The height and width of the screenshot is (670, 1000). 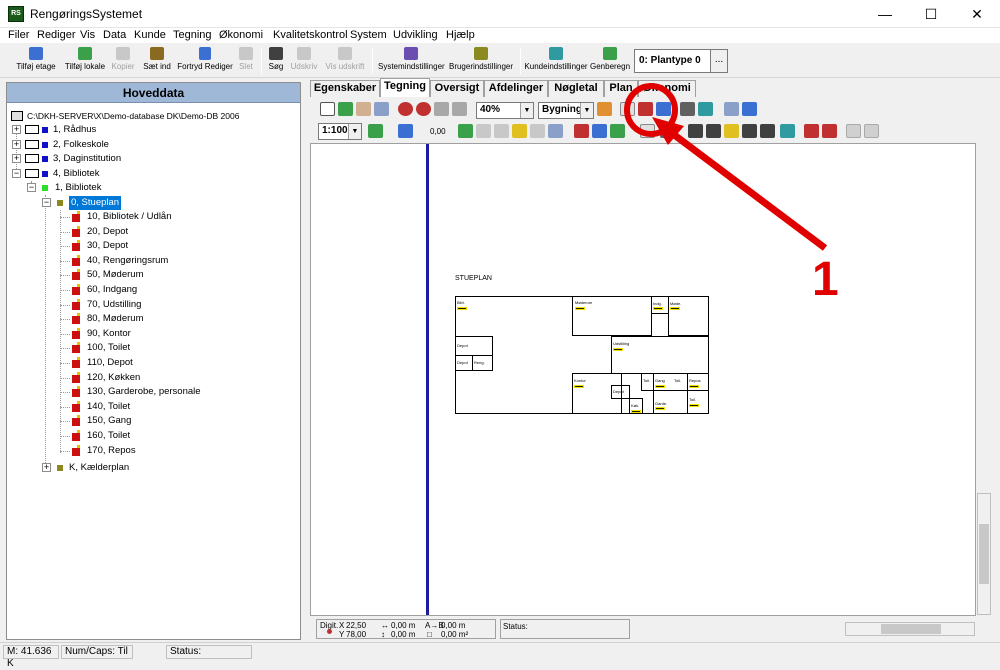 I want to click on tree-room: 140, Toilet, so click(x=171, y=407).